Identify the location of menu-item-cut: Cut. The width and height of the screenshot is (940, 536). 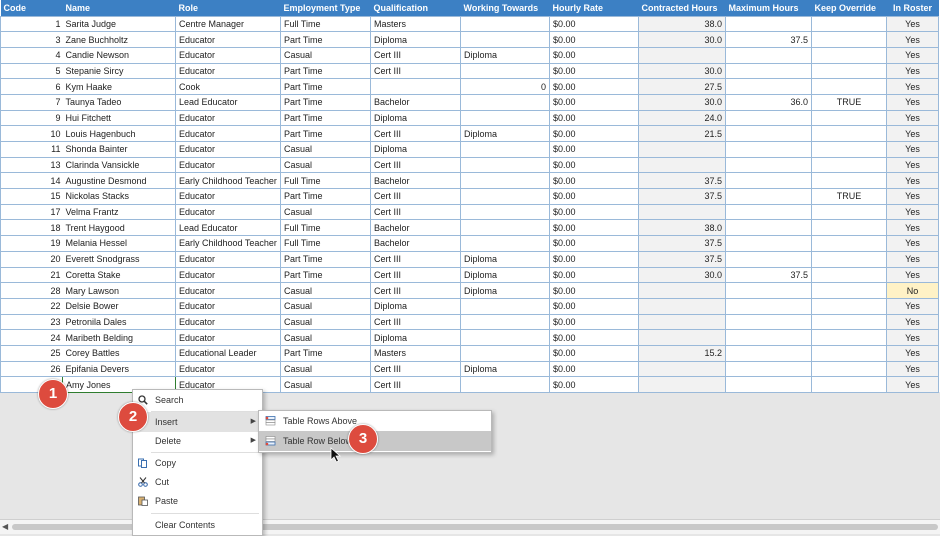
(197, 482).